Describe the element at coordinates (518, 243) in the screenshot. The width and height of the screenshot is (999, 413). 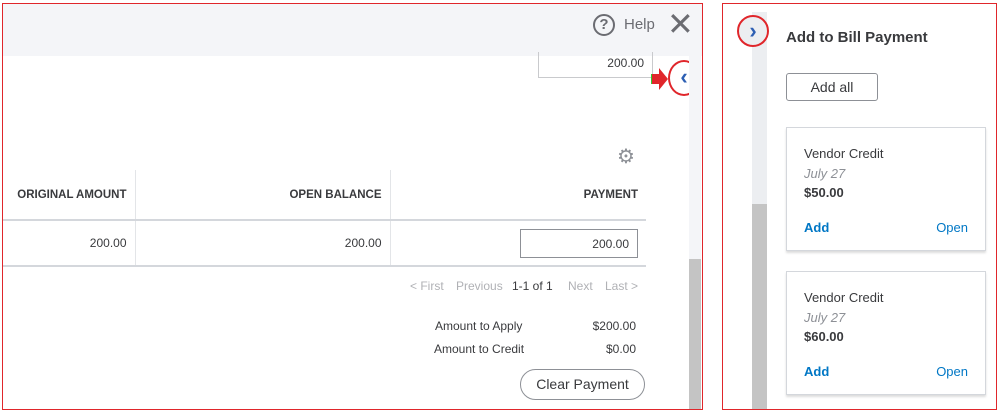
I see `payment-cell: 200.00` at that location.